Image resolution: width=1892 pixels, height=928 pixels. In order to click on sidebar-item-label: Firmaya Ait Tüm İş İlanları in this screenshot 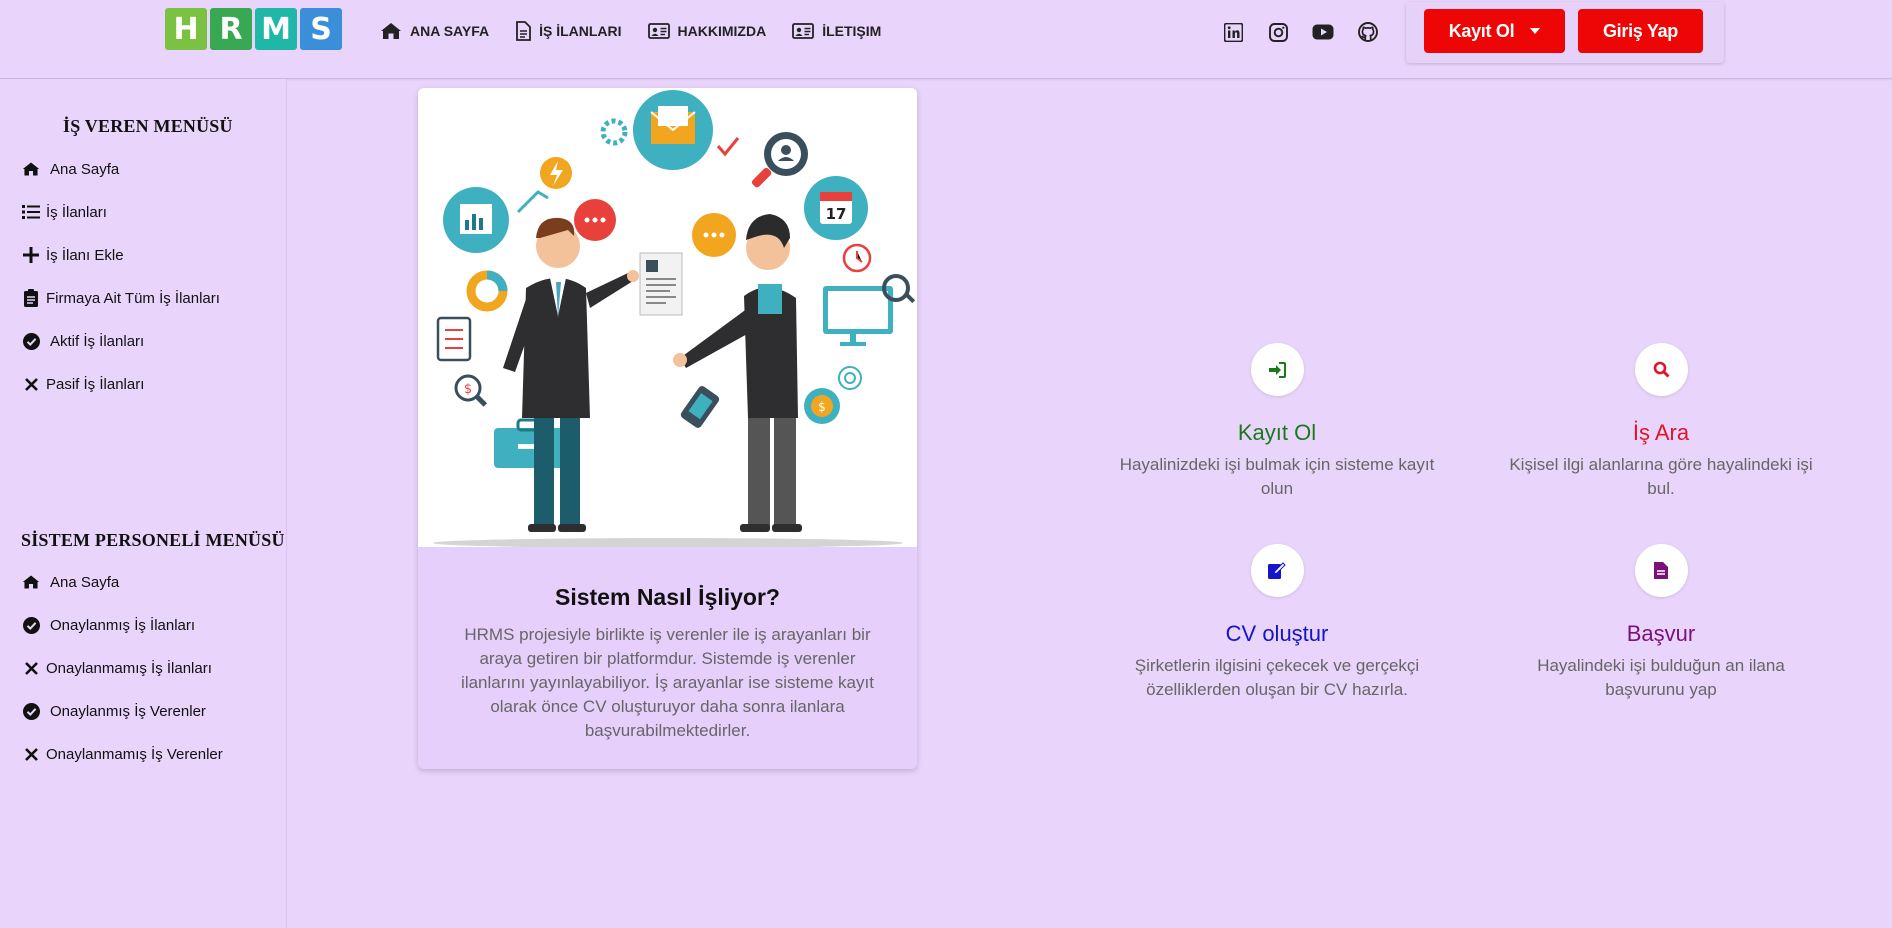, I will do `click(133, 298)`.